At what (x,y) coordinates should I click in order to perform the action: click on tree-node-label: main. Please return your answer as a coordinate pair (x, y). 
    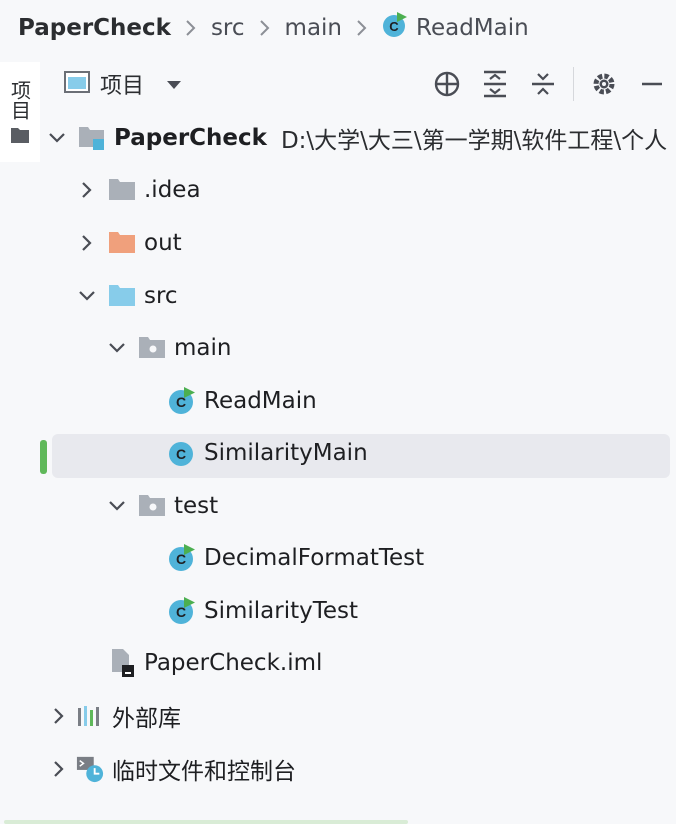
    Looking at the image, I should click on (203, 348).